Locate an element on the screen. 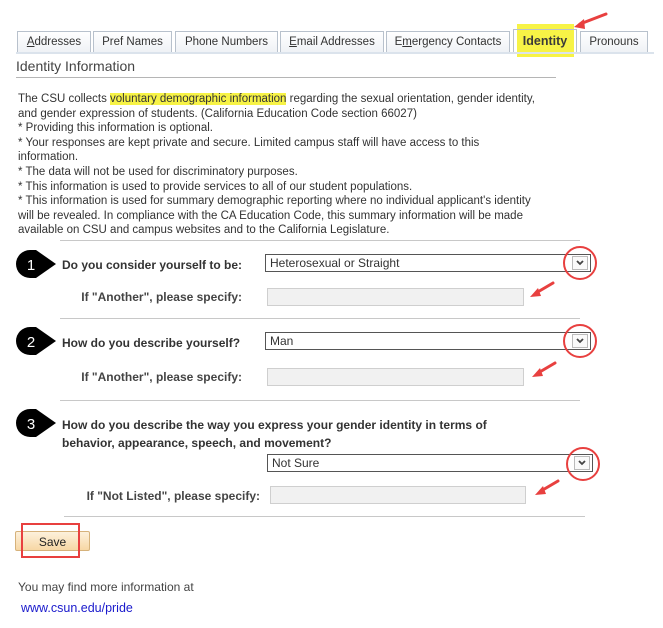  title-divider is located at coordinates (286, 77).